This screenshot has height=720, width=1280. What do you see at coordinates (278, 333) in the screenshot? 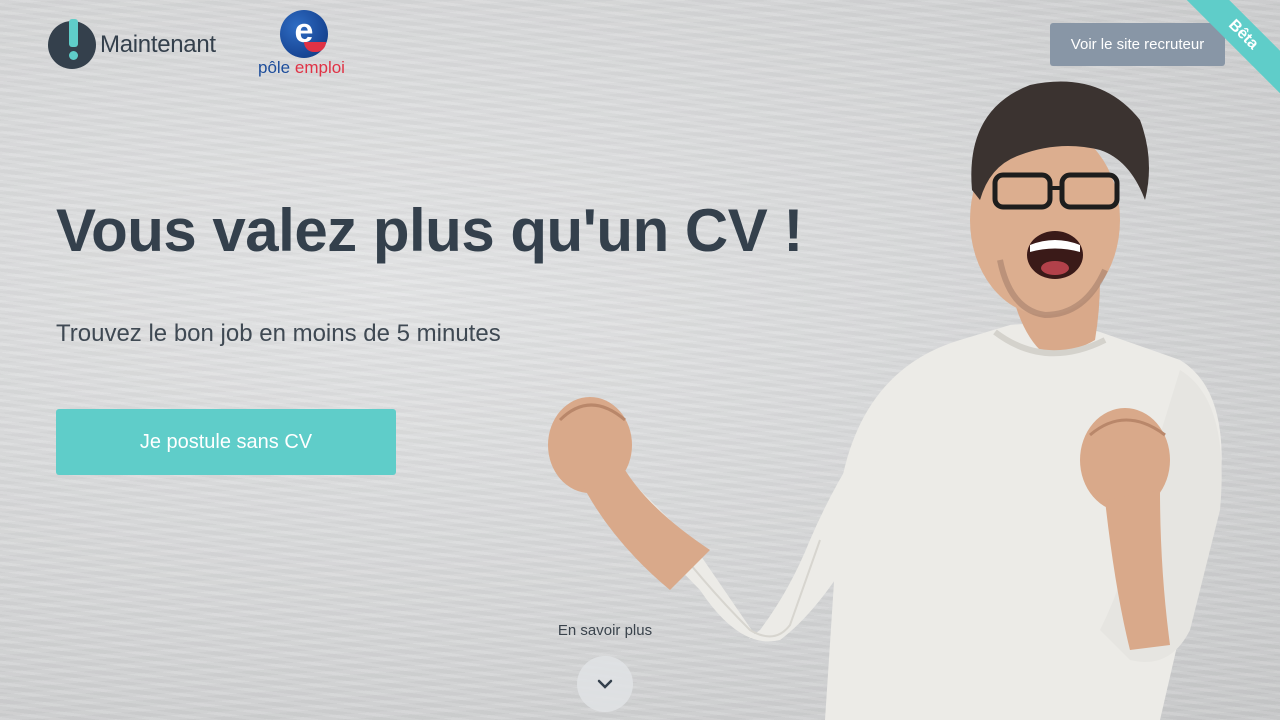
I see `hero-subheadline: Trouvez le bon job en moins de 5 minutes` at bounding box center [278, 333].